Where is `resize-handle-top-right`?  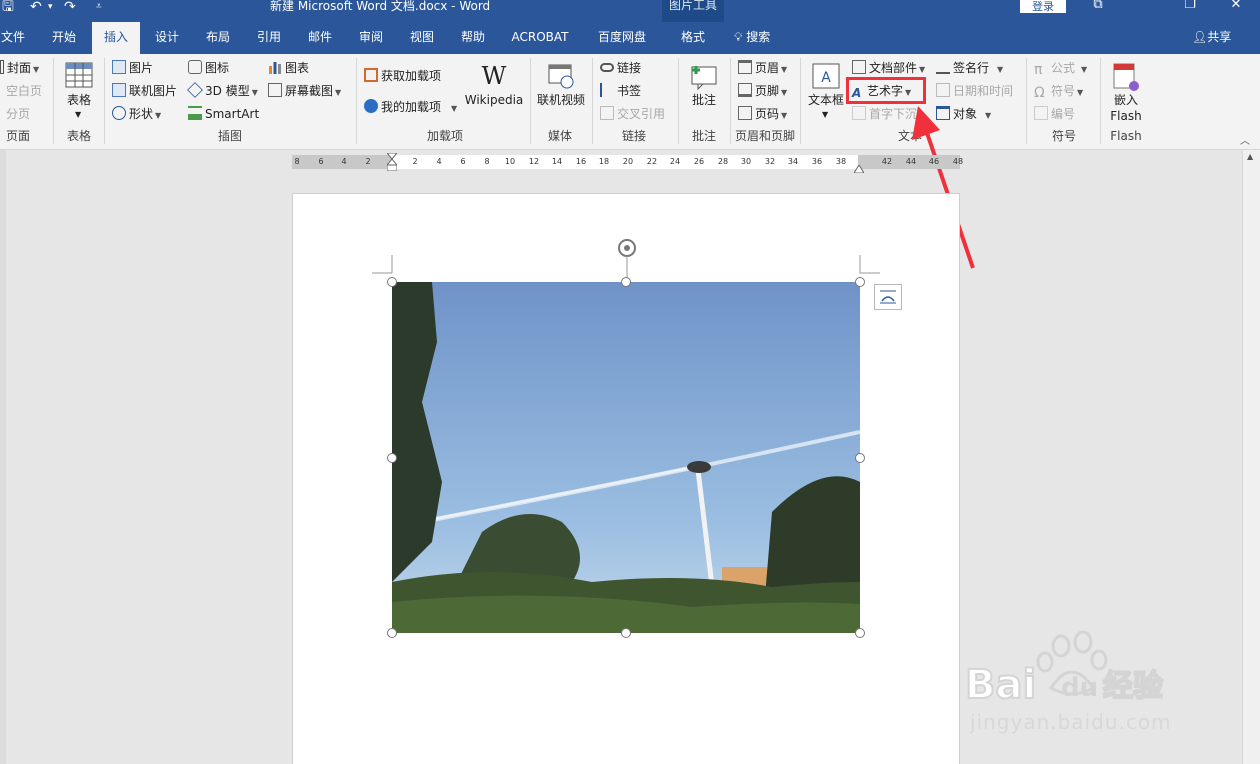 resize-handle-top-right is located at coordinates (860, 282).